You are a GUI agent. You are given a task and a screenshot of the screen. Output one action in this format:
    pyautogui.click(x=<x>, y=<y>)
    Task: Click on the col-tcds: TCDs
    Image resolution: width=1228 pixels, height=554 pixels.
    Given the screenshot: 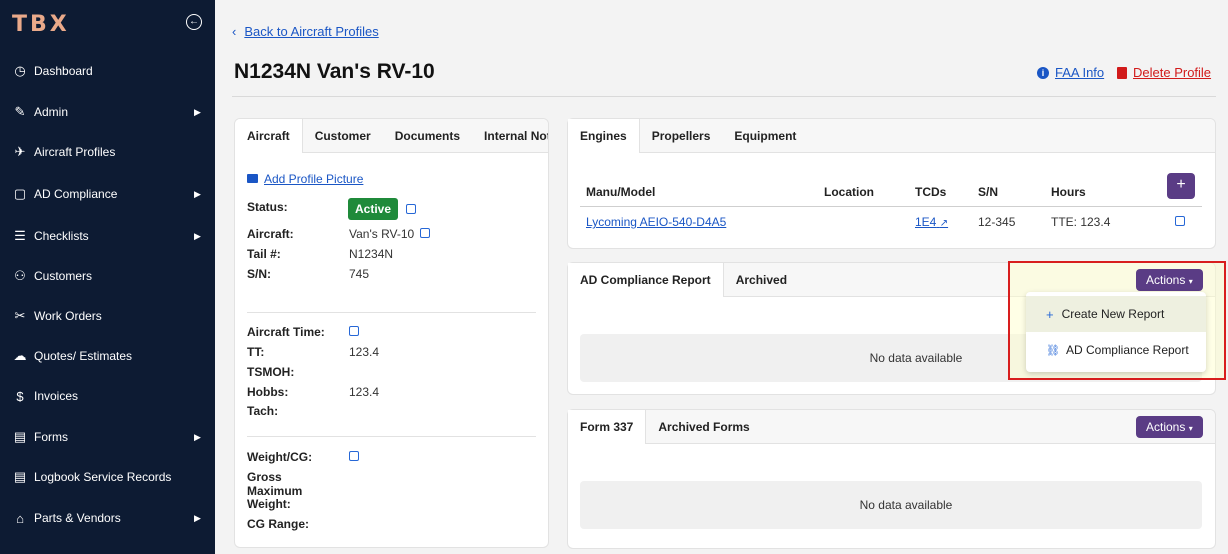 What is the action you would take?
    pyautogui.click(x=931, y=192)
    